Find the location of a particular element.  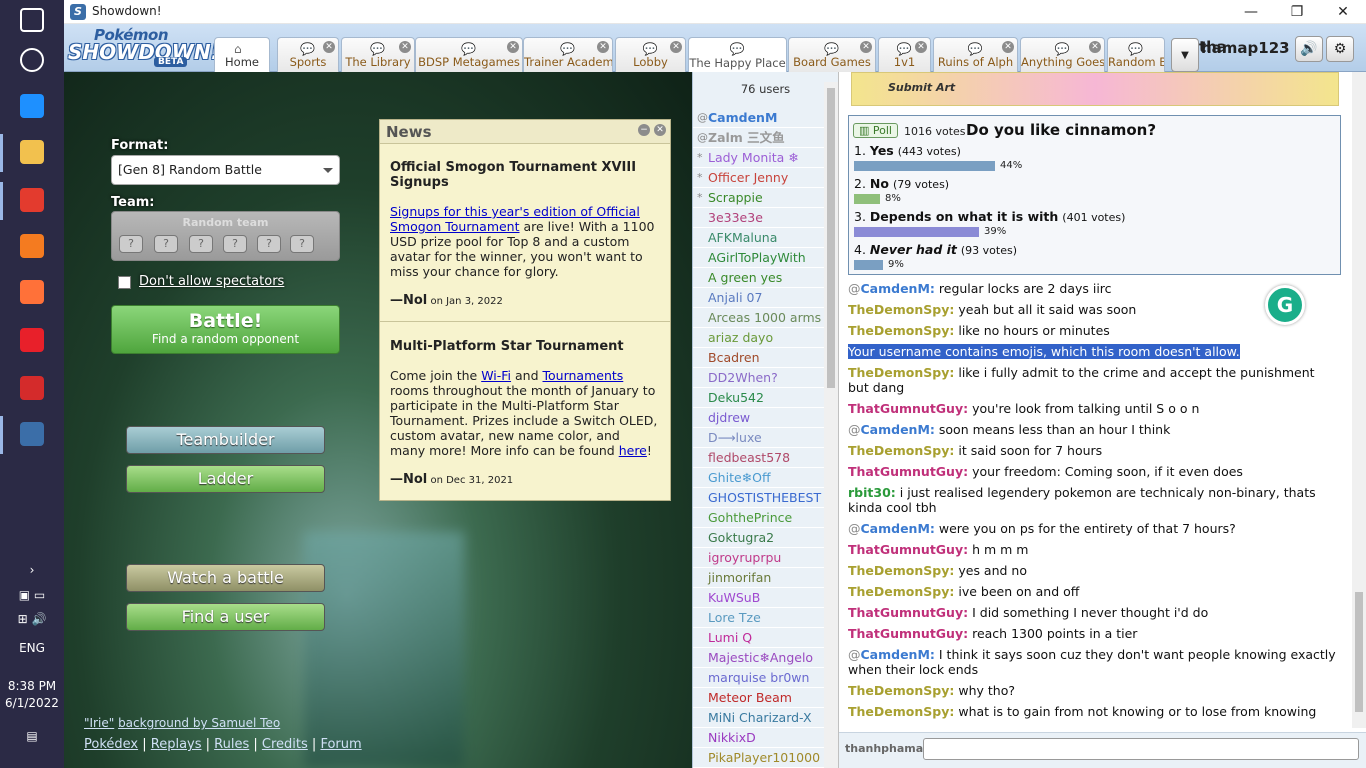

tray-language: ENG is located at coordinates (32, 648).